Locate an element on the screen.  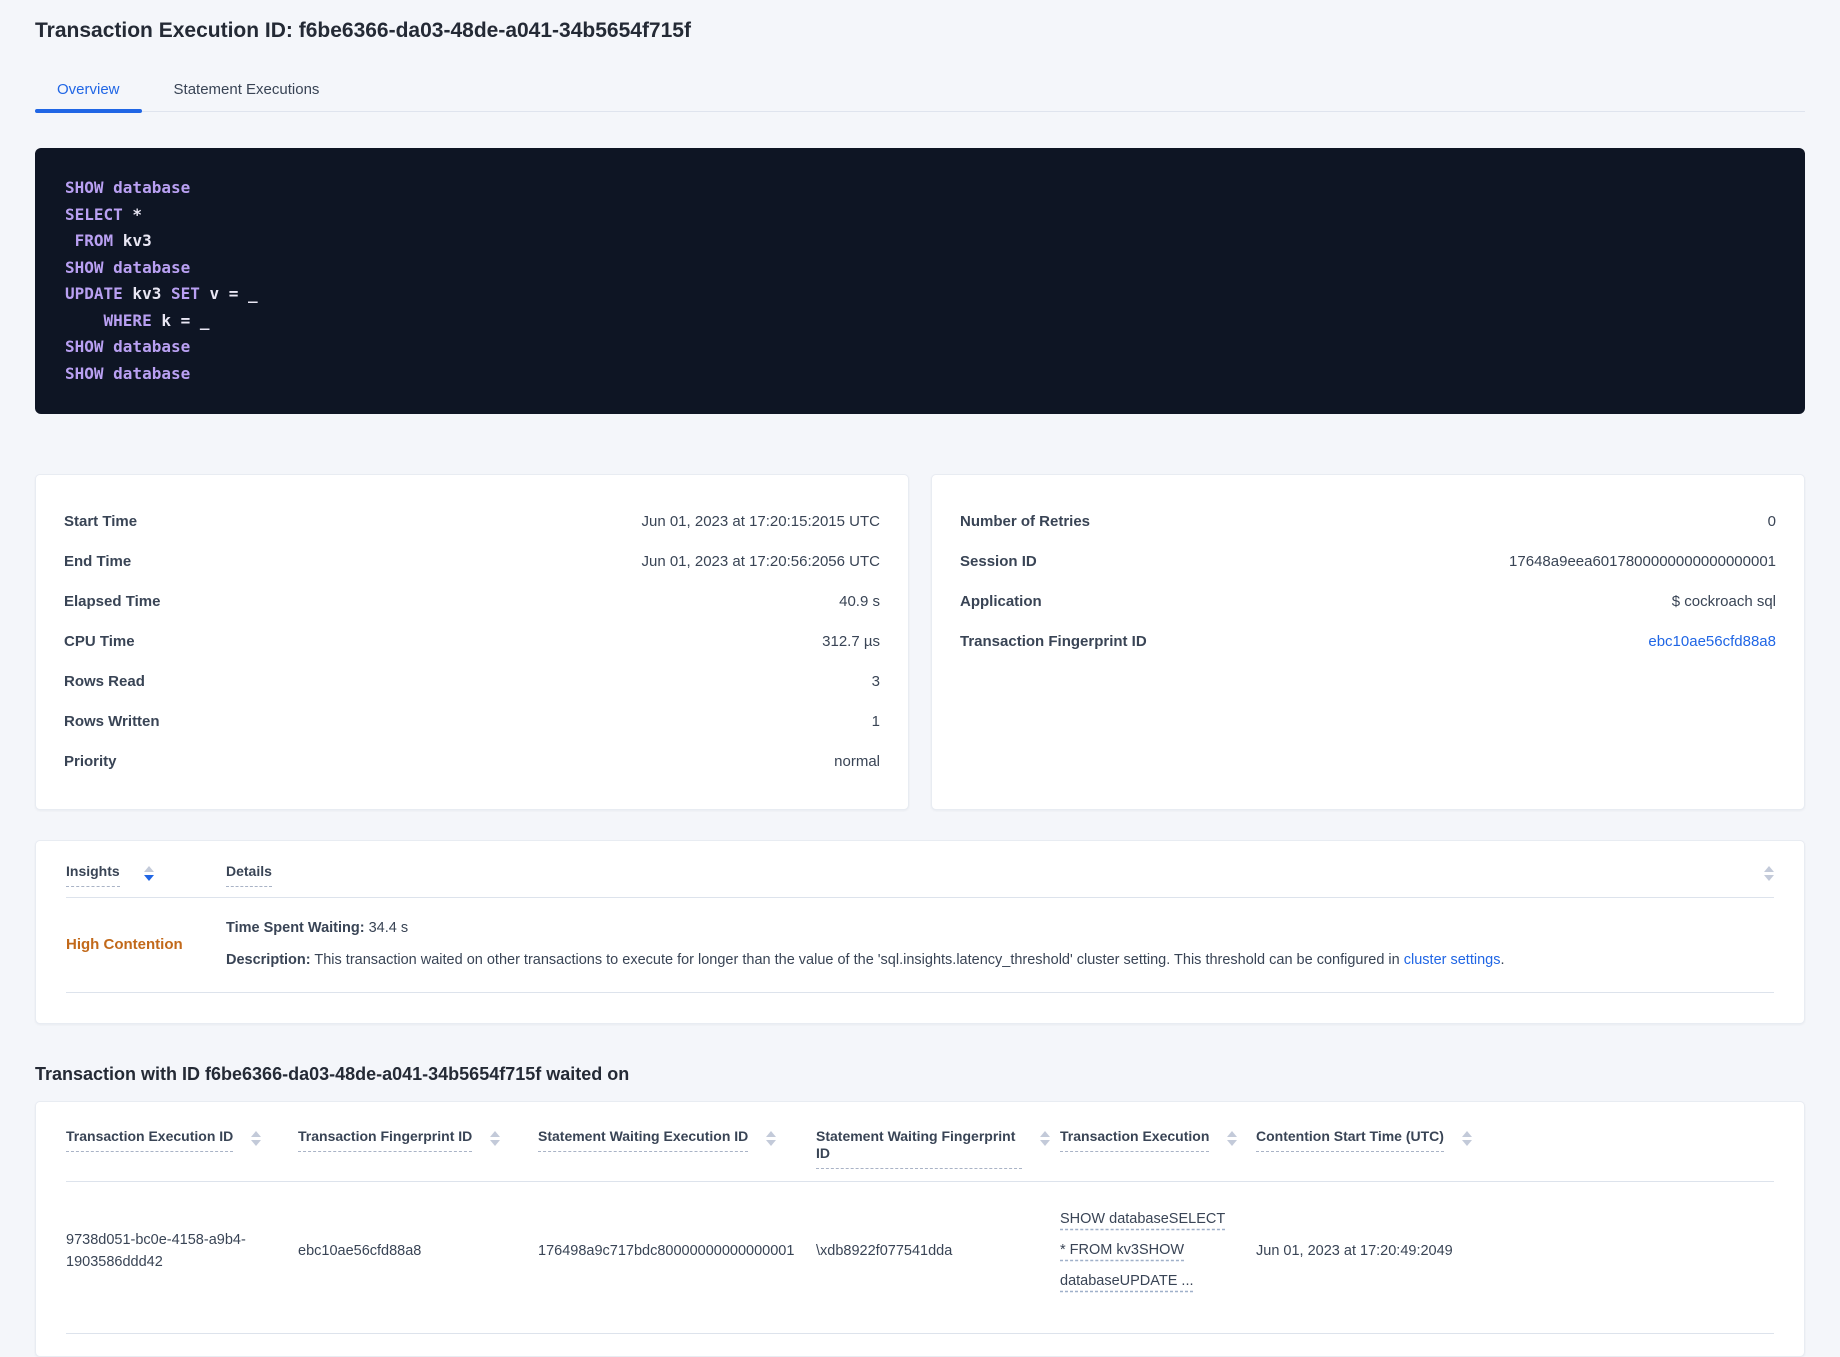
sql-text: kv3 is located at coordinates (146, 293).